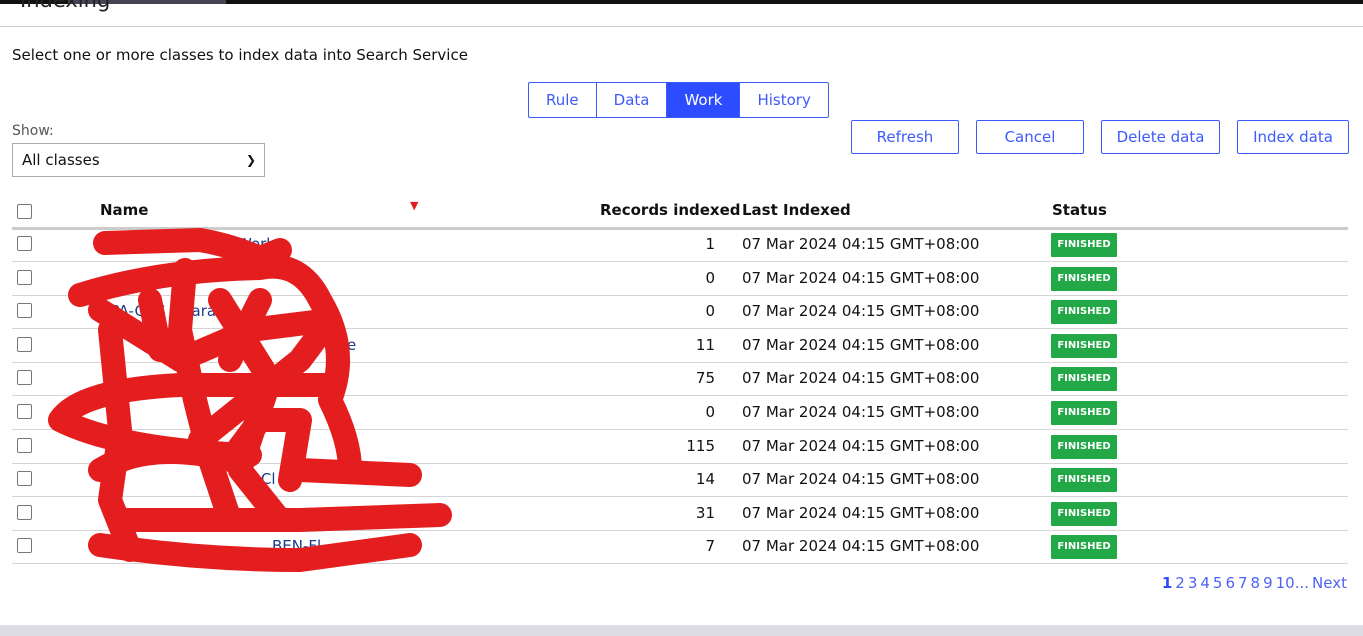  I want to click on pagination: 1 2 3 4 5 6 7 8 9 10... Next, so click(1254, 583).